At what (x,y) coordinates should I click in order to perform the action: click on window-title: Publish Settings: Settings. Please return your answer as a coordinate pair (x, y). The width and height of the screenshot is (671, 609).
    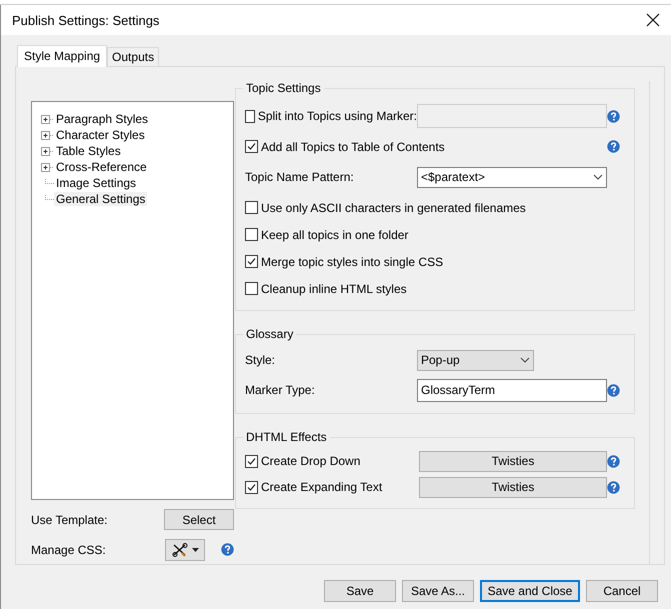
    Looking at the image, I should click on (86, 20).